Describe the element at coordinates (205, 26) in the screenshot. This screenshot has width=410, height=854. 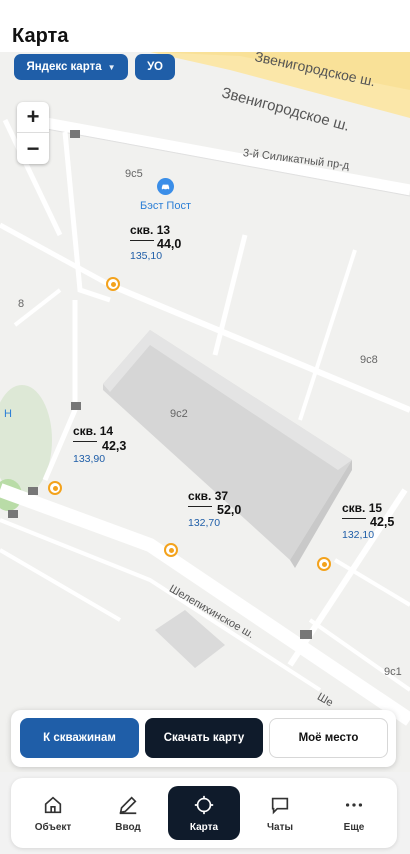
I see `app-header: Карта` at that location.